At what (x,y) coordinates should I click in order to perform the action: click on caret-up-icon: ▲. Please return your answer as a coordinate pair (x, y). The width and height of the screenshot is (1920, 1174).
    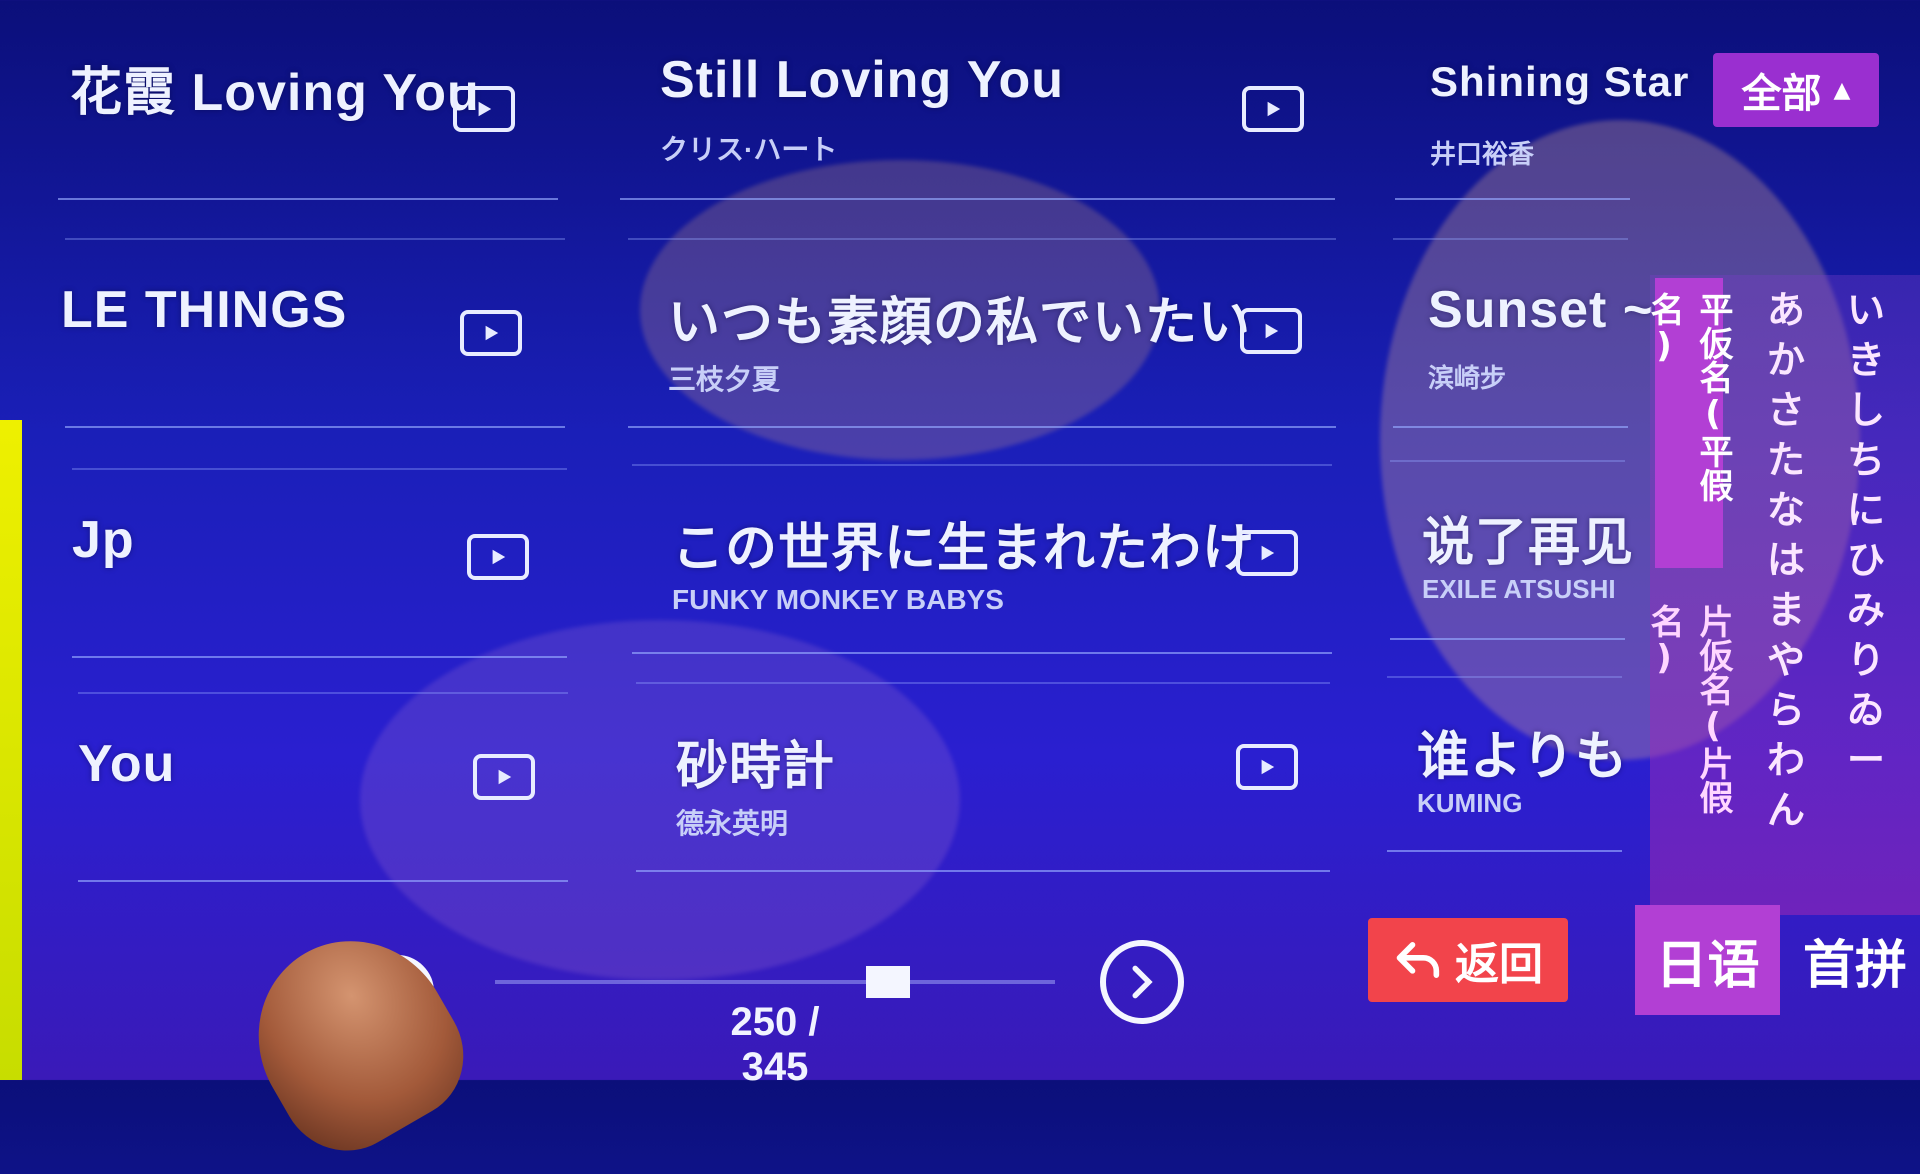
    Looking at the image, I should click on (1842, 90).